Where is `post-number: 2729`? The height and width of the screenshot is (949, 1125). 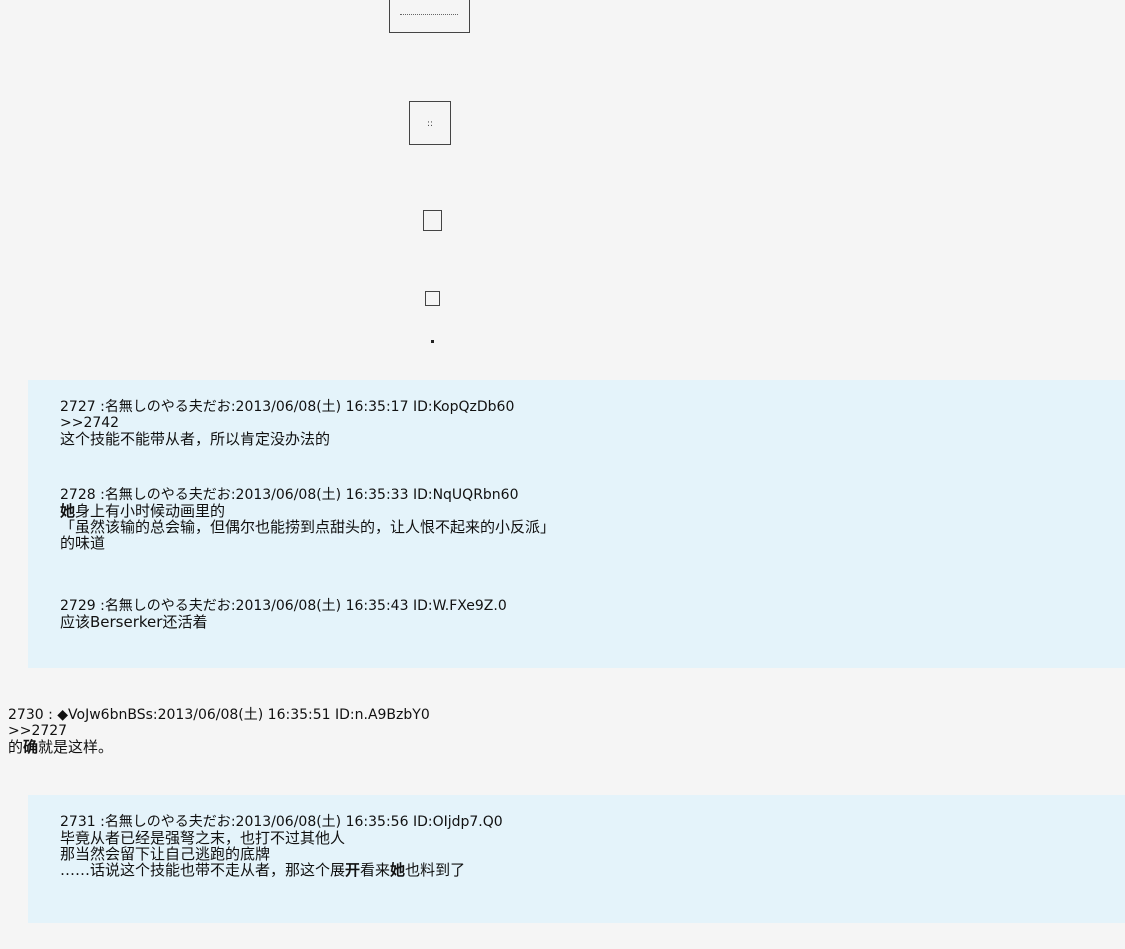
post-number: 2729 is located at coordinates (78, 606).